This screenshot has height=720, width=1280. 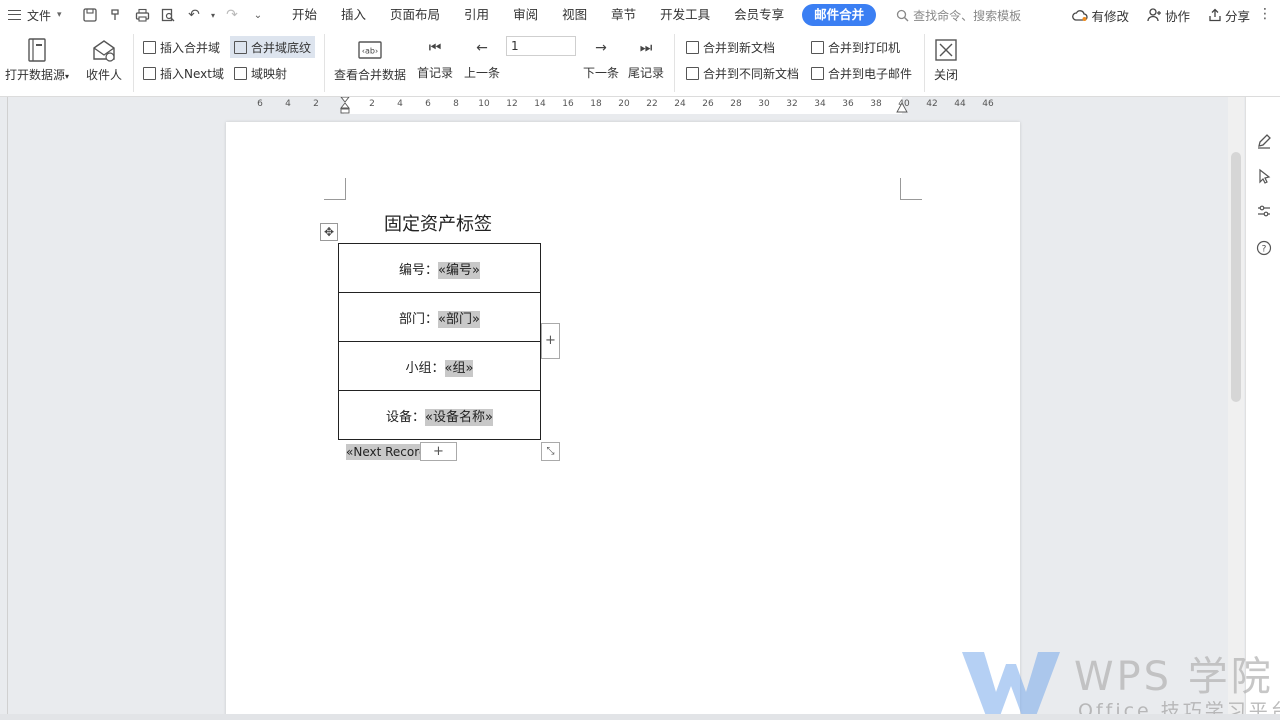 I want to click on last-record-button: ⏭ 尾记录, so click(x=646, y=59).